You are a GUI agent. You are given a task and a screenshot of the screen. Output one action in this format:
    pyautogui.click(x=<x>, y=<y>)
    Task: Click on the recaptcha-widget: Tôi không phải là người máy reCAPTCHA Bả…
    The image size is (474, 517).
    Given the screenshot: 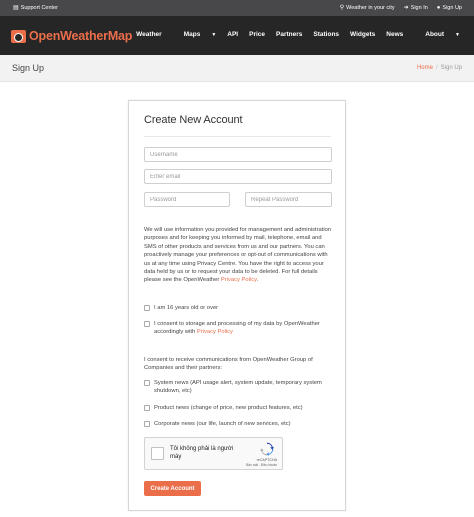 What is the action you would take?
    pyautogui.click(x=213, y=453)
    